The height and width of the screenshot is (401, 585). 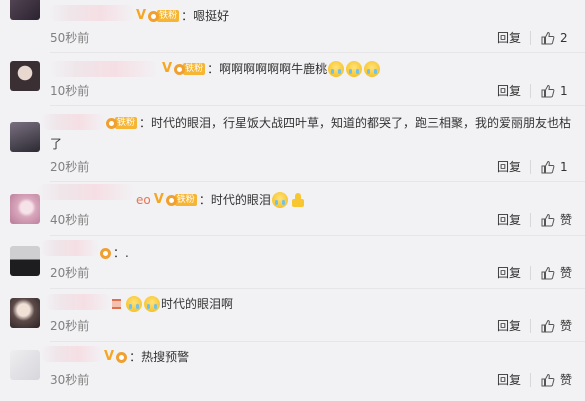 What do you see at coordinates (292, 79) in the screenshot?
I see `comment-item: V 铁粉 ：啊啊啊啊啊啊牛鹿桃 10秒前 回复 1` at bounding box center [292, 79].